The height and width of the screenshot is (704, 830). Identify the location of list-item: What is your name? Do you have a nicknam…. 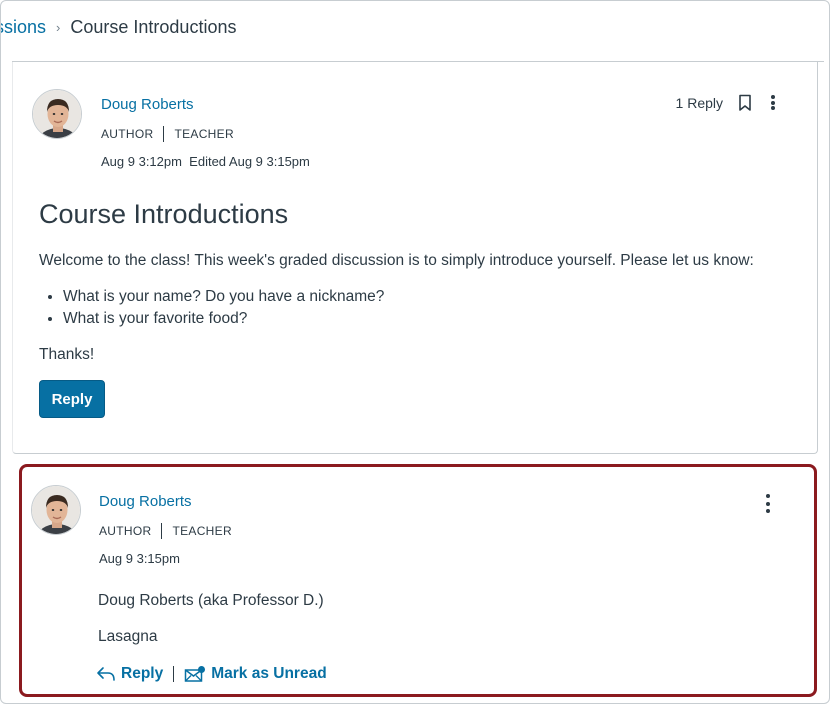
(431, 297).